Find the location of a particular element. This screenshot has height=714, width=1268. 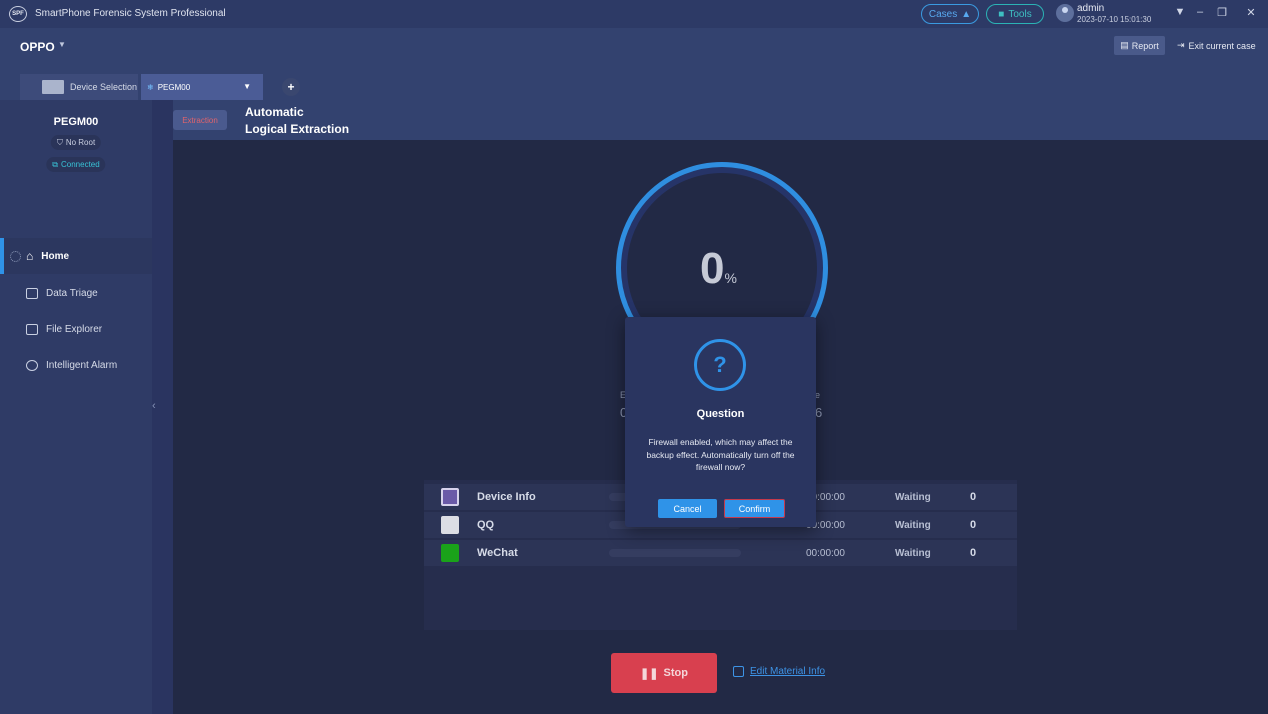

exit-case-button: ⇥ Exit current case is located at coordinates (1216, 45).